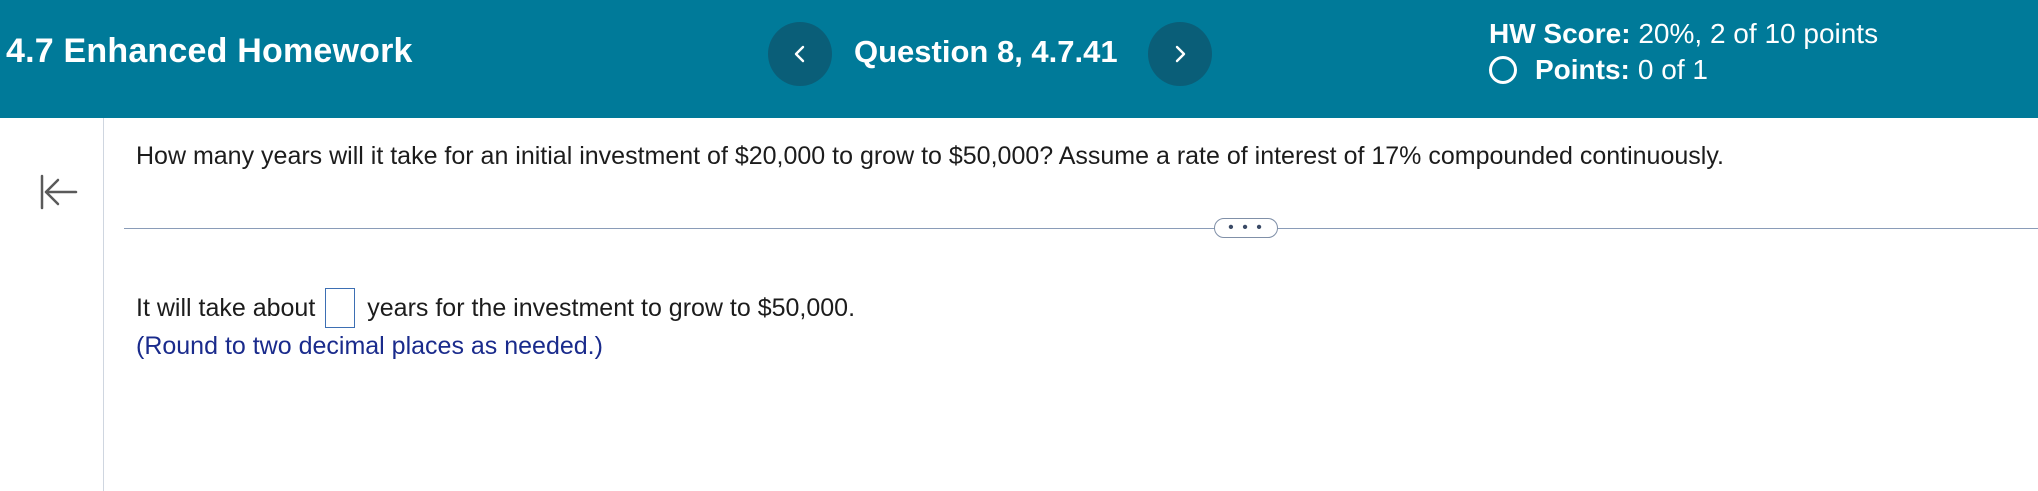 The image size is (2038, 491). I want to click on assignment-title: 4.7 Enhanced Homework, so click(209, 51).